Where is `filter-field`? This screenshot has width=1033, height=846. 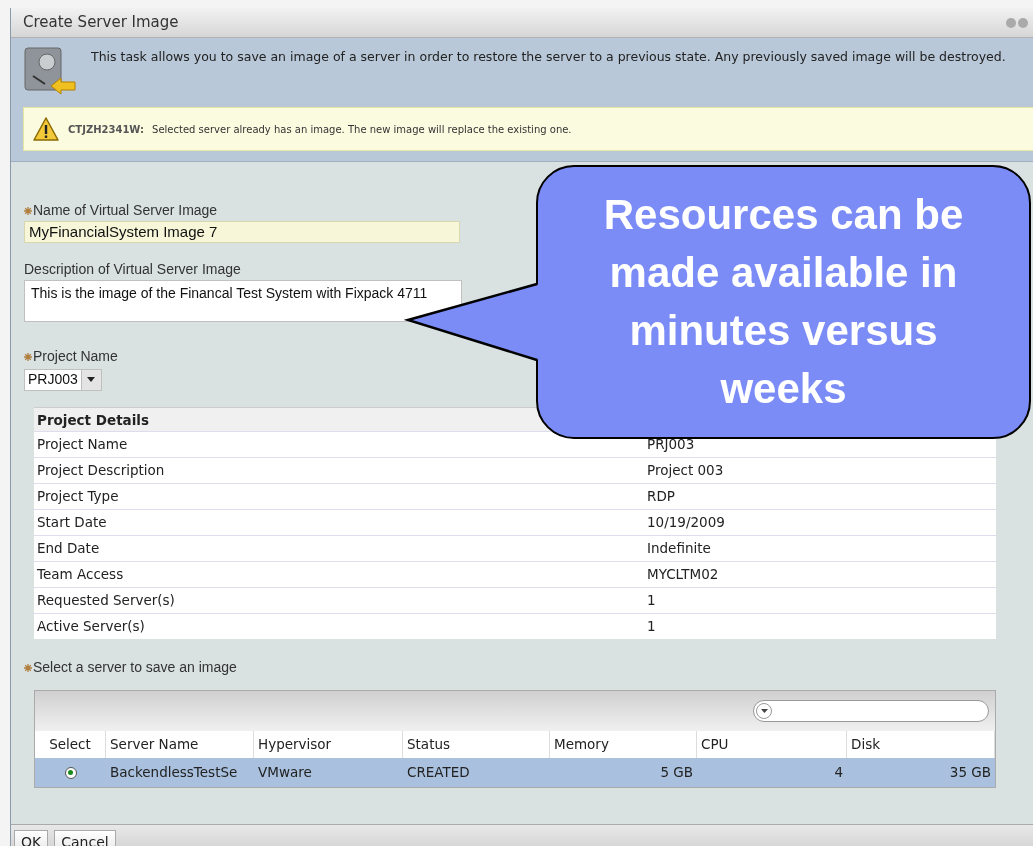 filter-field is located at coordinates (871, 711).